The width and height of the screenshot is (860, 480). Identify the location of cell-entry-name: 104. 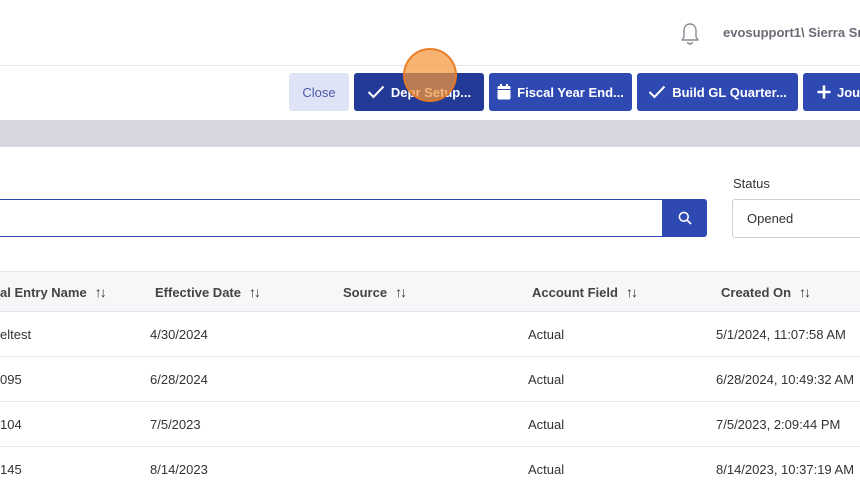
(11, 424).